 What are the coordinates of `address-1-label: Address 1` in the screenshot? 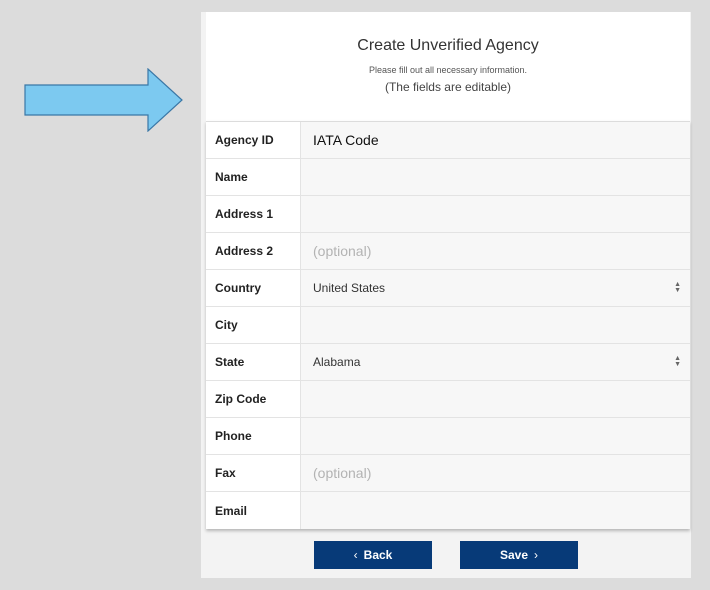 It's located at (253, 214).